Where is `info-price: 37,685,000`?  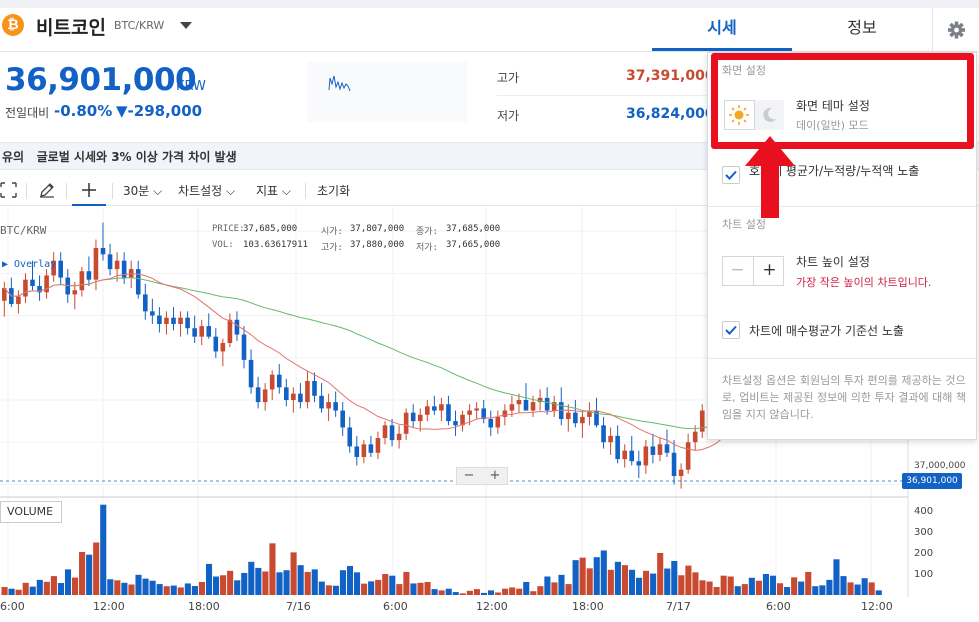 info-price: 37,685,000 is located at coordinates (270, 229).